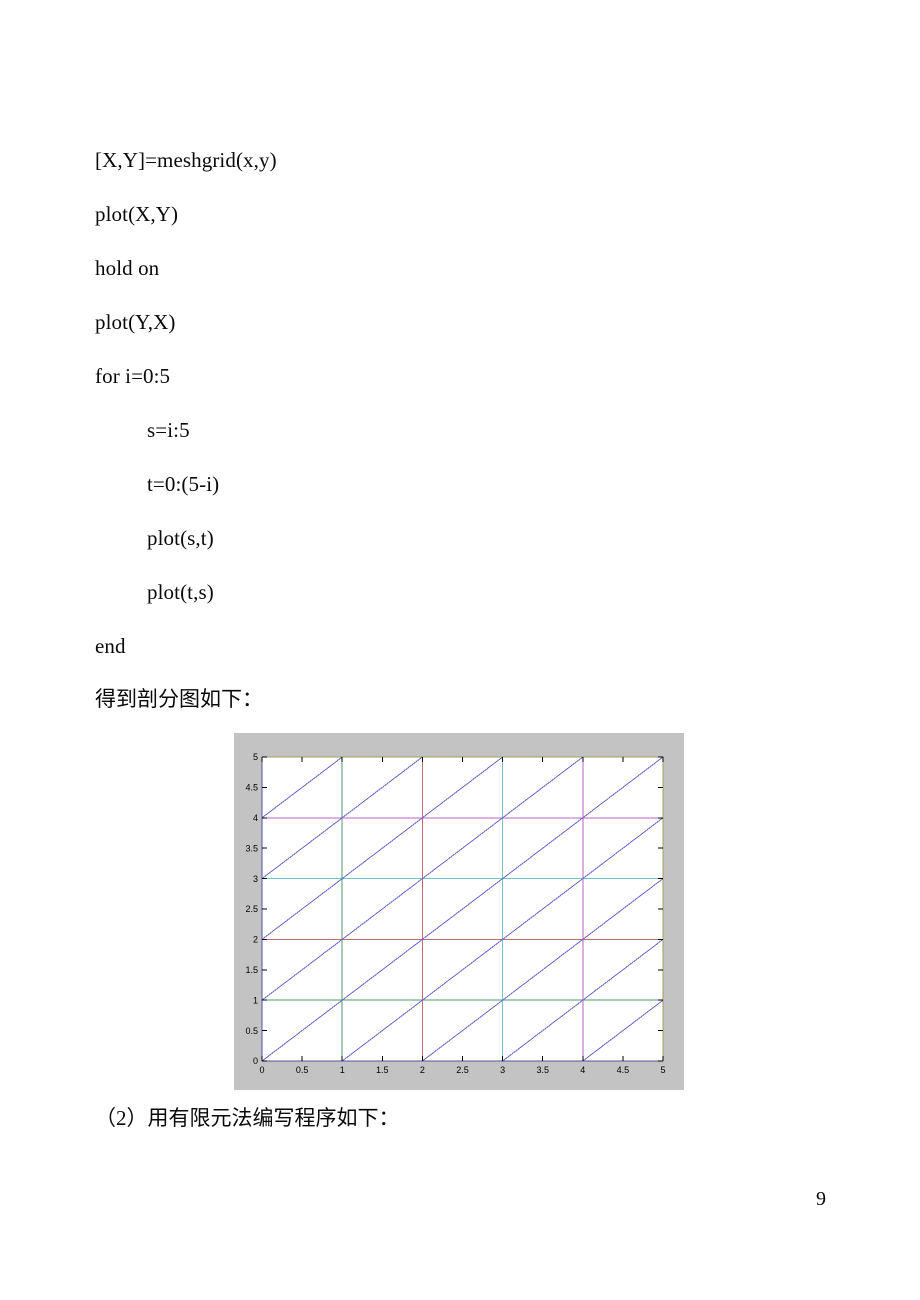  I want to click on x-tick-label: 3.5, so click(542, 1070).